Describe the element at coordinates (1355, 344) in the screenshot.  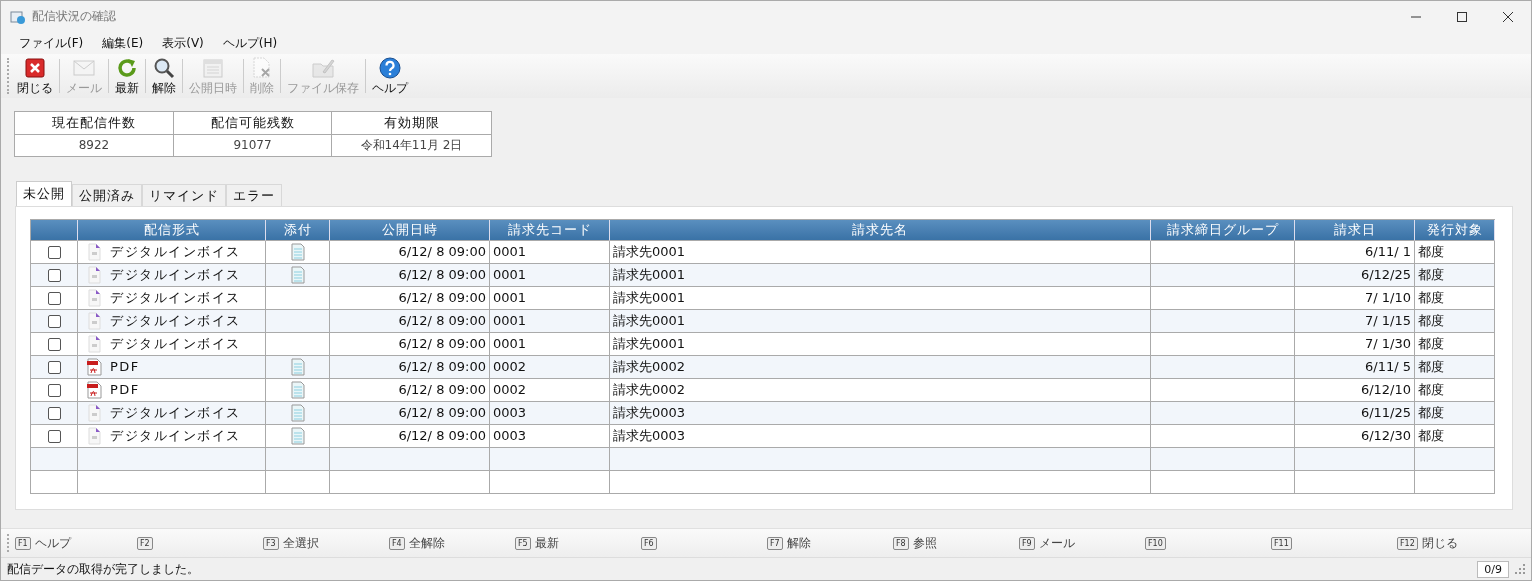
I see `table-cell: 7/ 1/30` at that location.